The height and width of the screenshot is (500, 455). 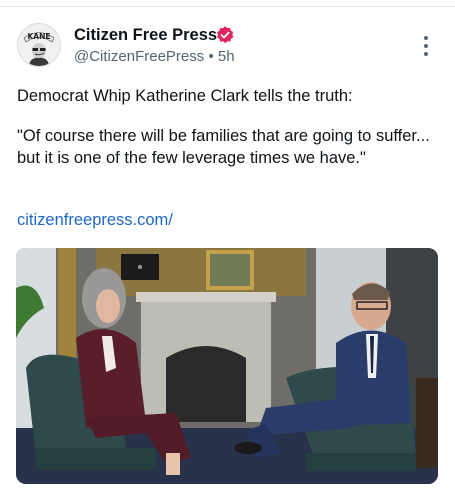 I want to click on author-handle: @CitizenFreePress, so click(x=139, y=56).